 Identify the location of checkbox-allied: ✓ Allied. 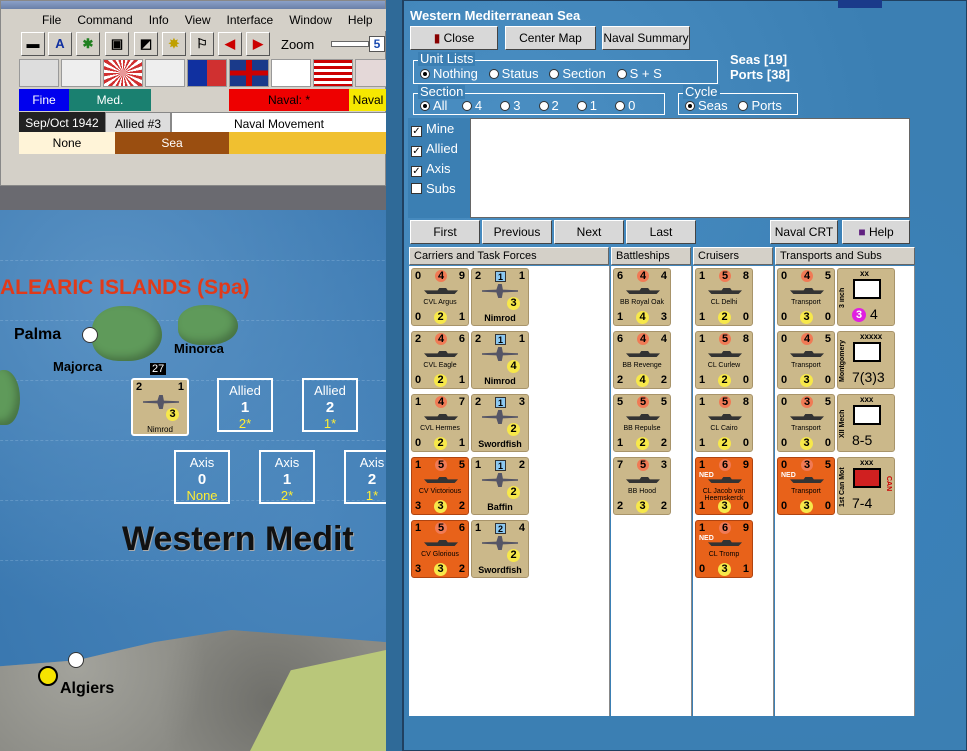
(434, 149).